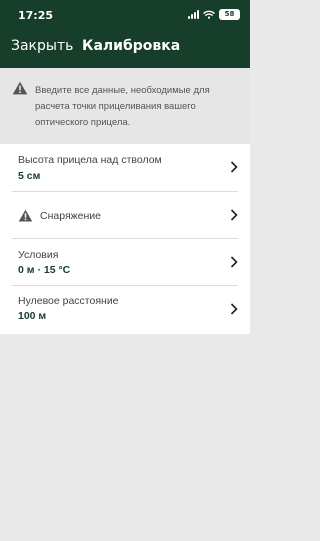 This screenshot has height=541, width=320. What do you see at coordinates (32, 316) in the screenshot?
I see `setting-value: 100 м` at bounding box center [32, 316].